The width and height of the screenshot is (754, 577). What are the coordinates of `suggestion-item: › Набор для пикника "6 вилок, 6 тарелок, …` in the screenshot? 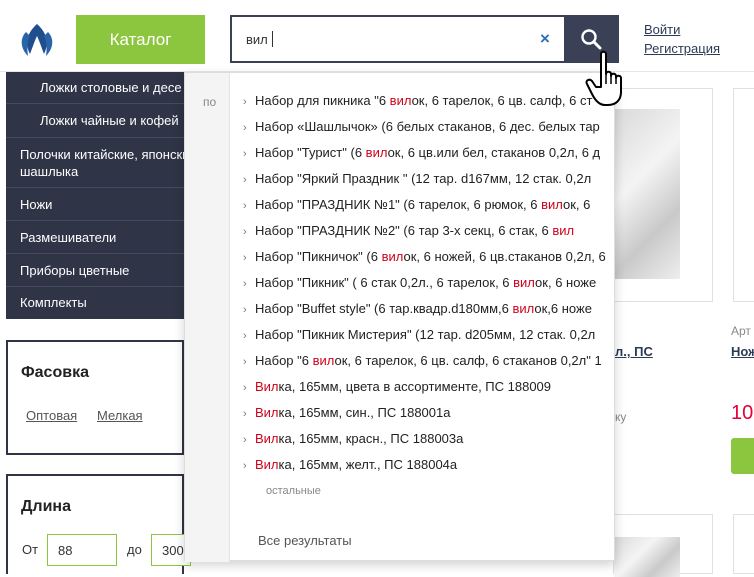 It's located at (429, 104).